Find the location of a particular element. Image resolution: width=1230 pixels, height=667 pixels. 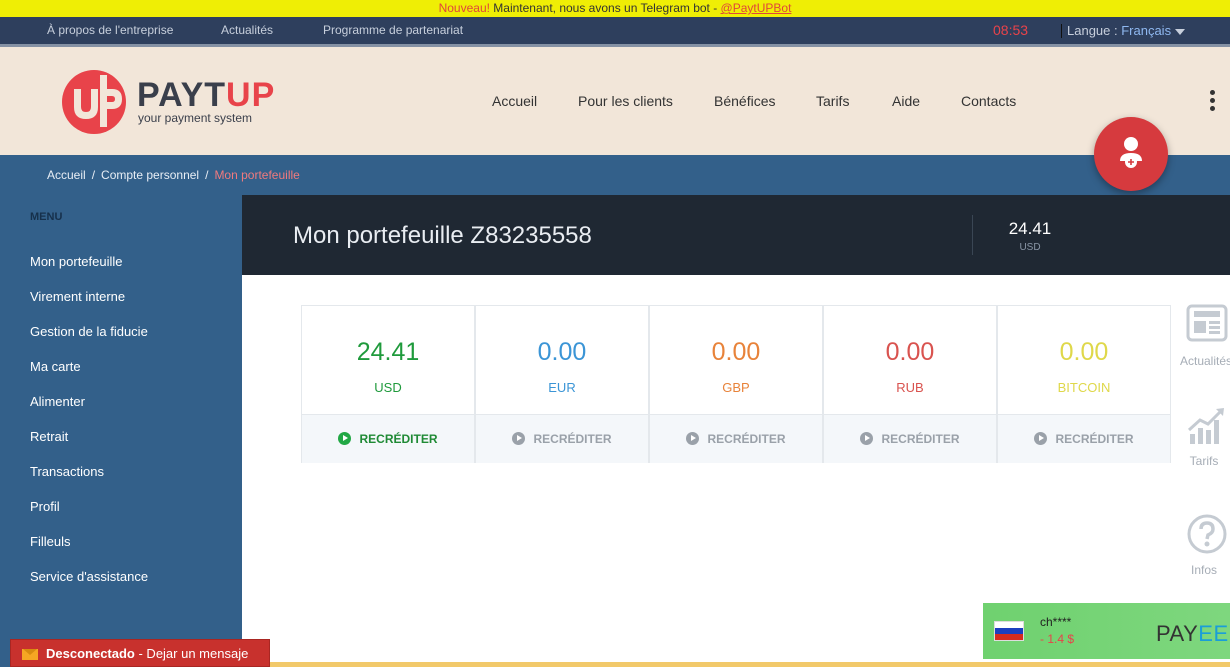

profile-fab-button is located at coordinates (1131, 154).